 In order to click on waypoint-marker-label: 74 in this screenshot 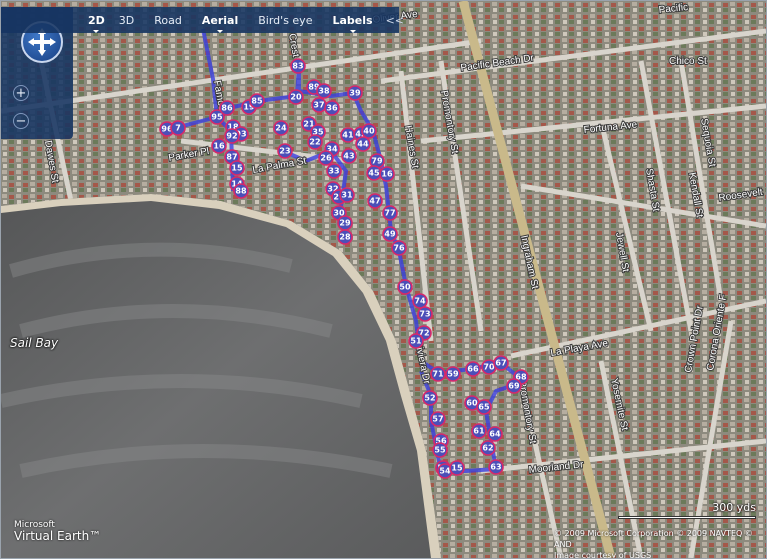, I will do `click(420, 301)`.